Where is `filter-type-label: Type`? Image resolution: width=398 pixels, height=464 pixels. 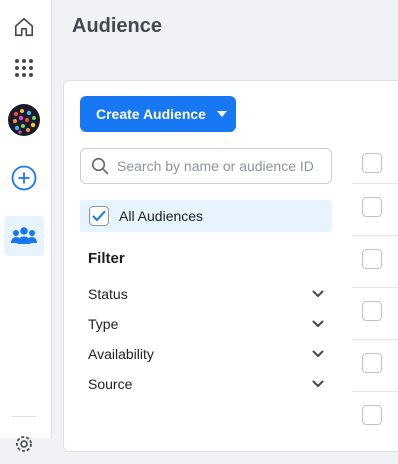
filter-type-label: Type is located at coordinates (103, 324).